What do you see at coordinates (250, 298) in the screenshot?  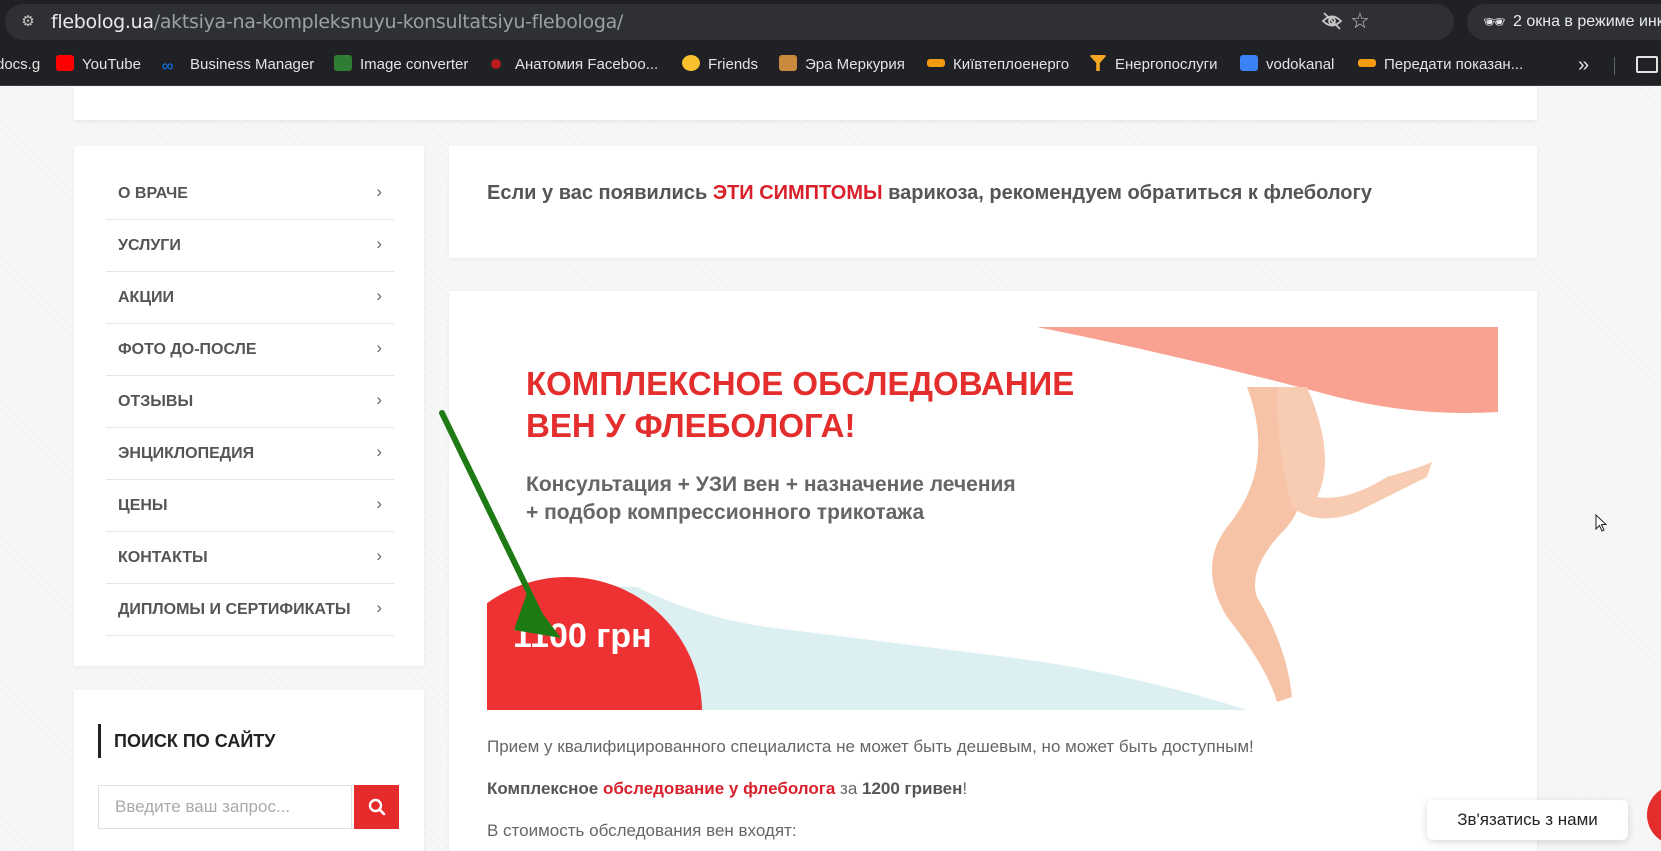 I see `sidebar-item-promotions: АКЦИИ ›` at bounding box center [250, 298].